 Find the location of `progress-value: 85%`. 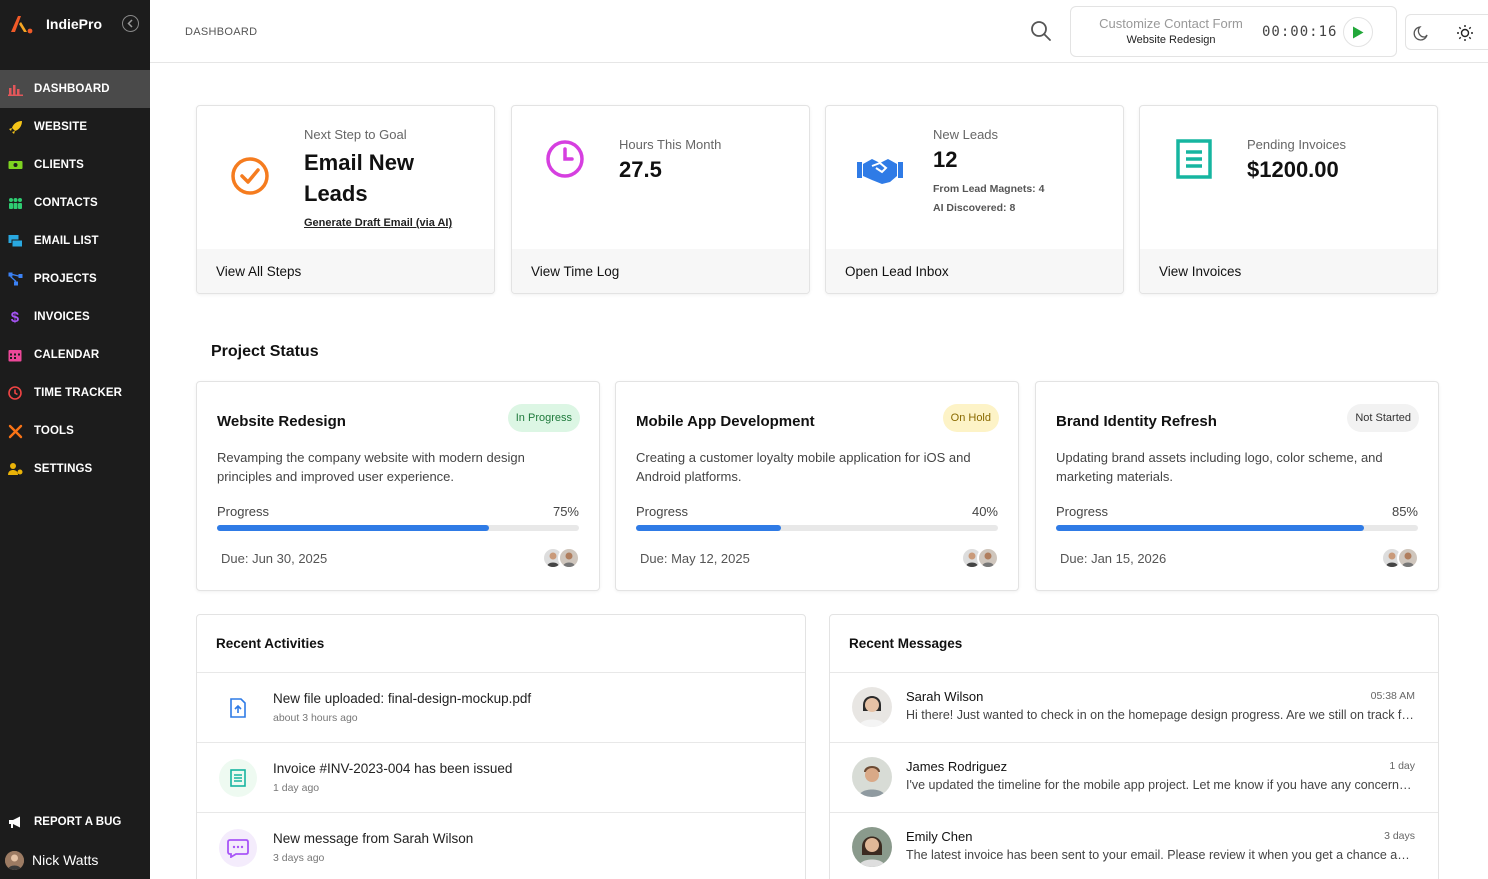

progress-value: 85% is located at coordinates (1404, 511).